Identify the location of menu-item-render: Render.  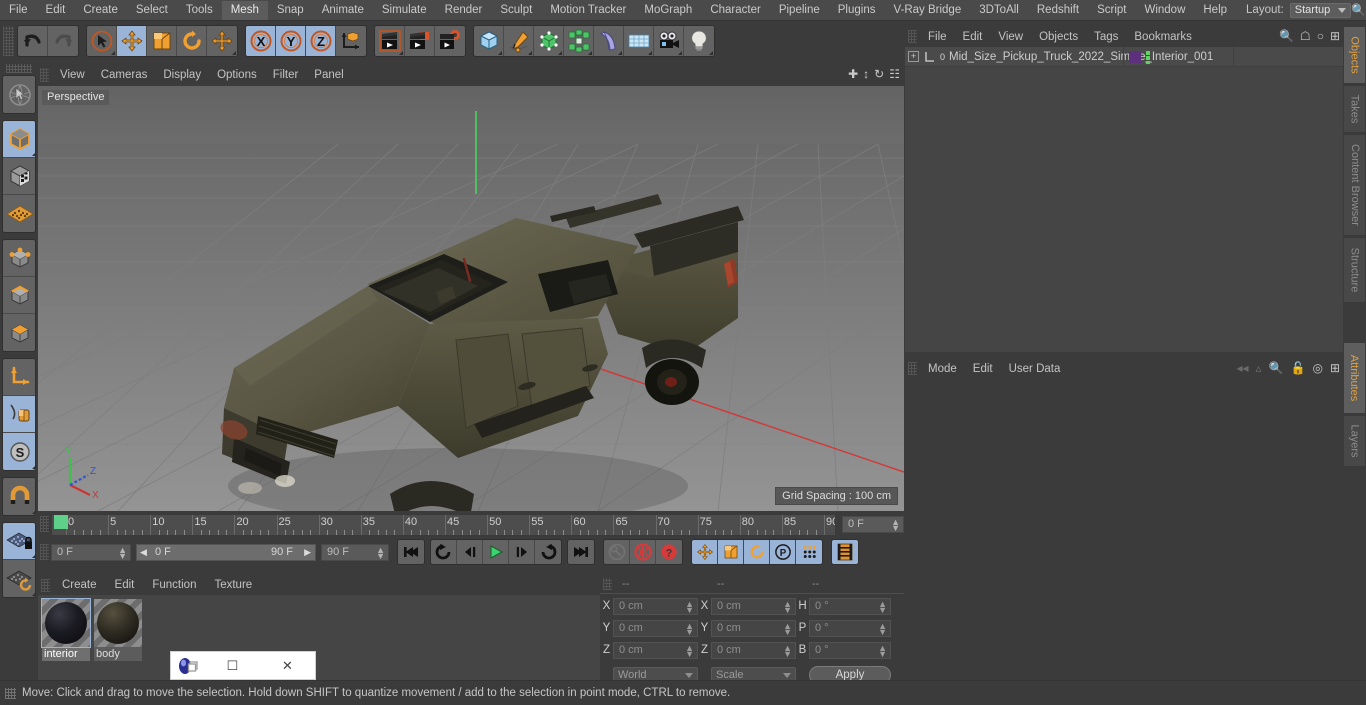
(464, 10).